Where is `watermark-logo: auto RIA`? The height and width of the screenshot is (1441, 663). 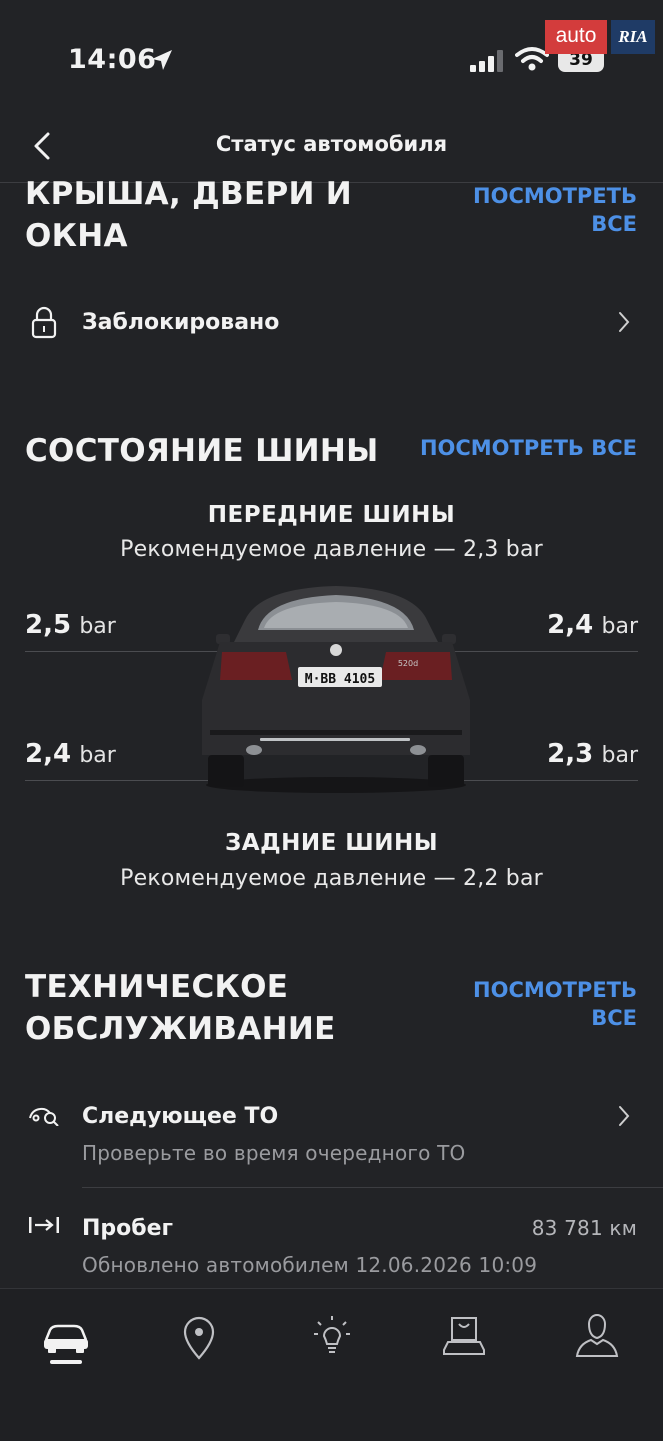
watermark-logo: auto RIA is located at coordinates (600, 38).